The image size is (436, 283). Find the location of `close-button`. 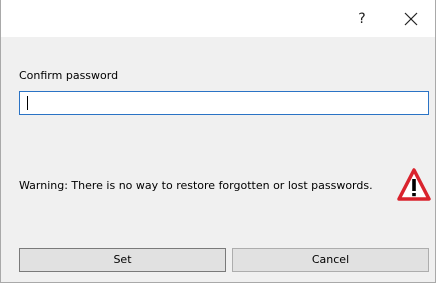

close-button is located at coordinates (411, 19).